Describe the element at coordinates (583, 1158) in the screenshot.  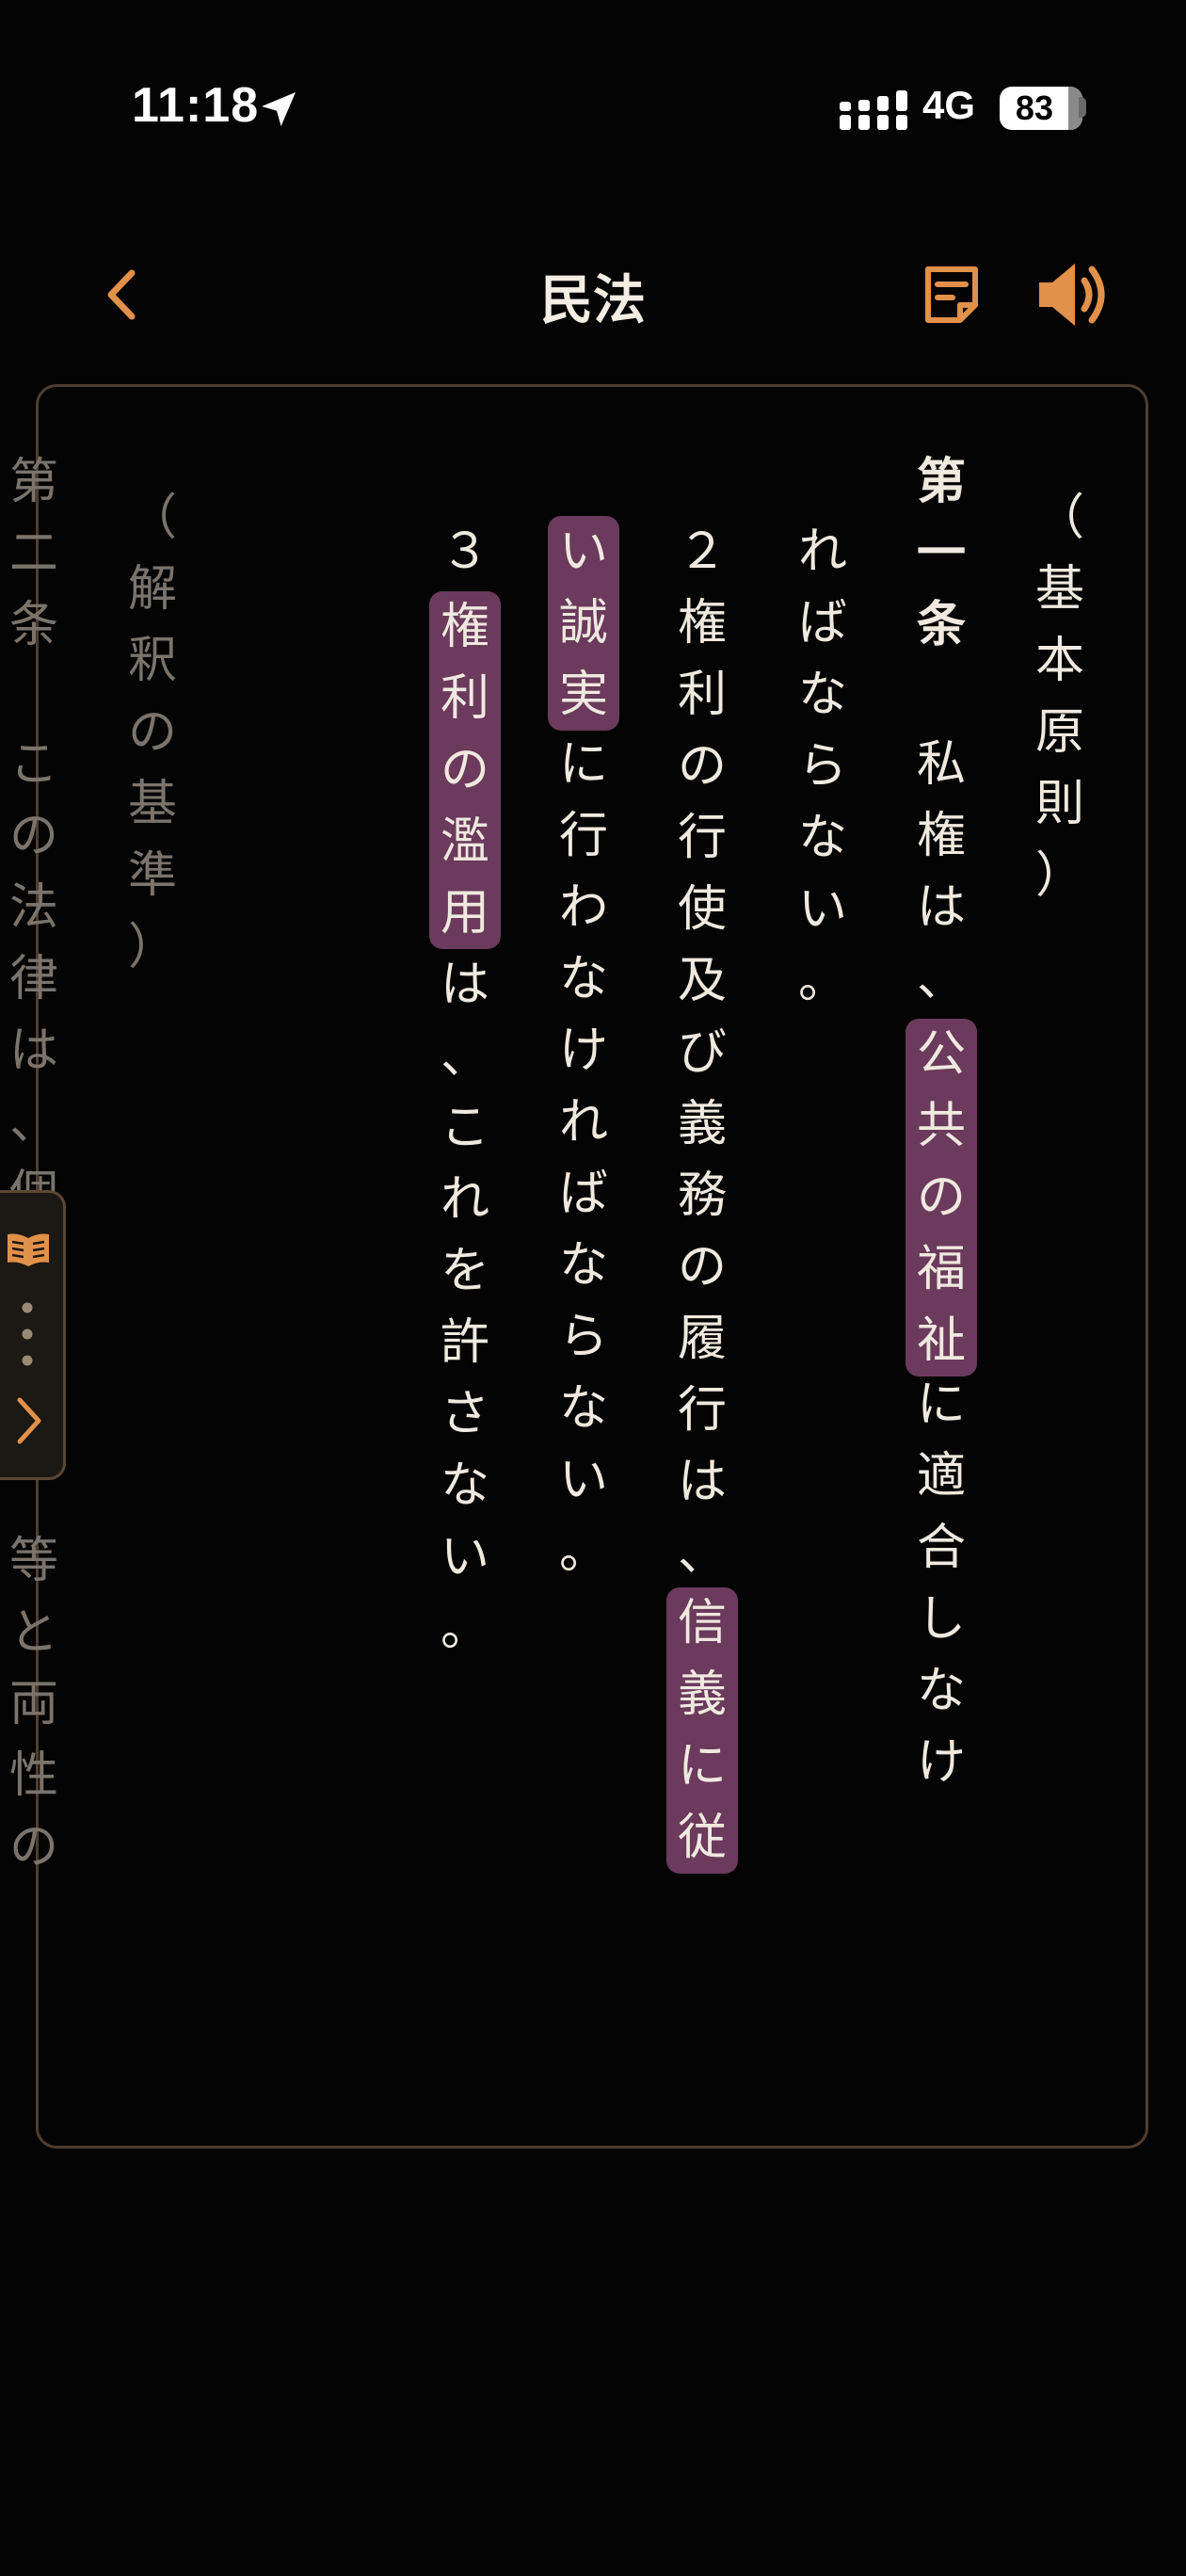
I see `article-1-para-2-b: に行わなければならない。` at that location.